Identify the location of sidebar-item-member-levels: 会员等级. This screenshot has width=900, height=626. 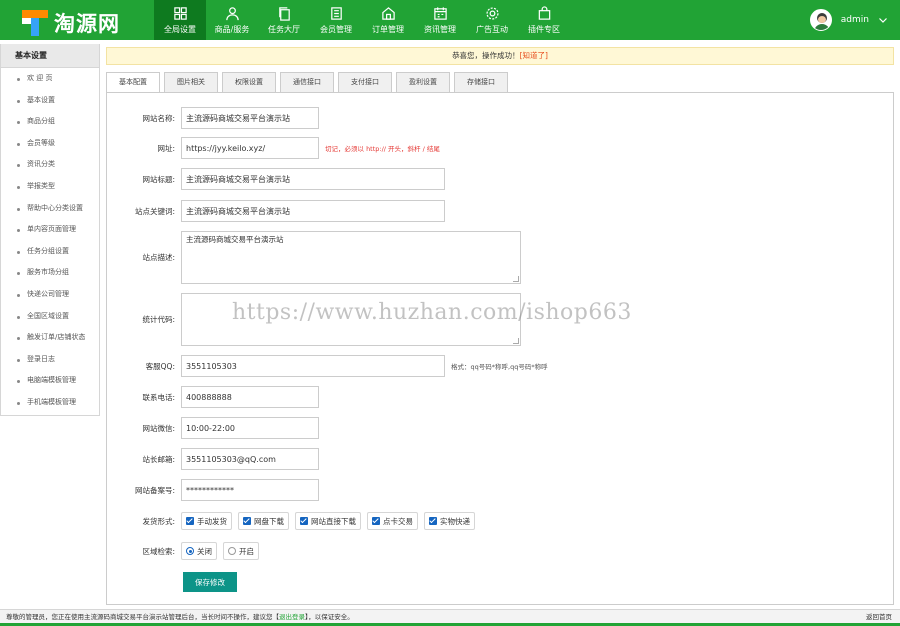
(50, 144).